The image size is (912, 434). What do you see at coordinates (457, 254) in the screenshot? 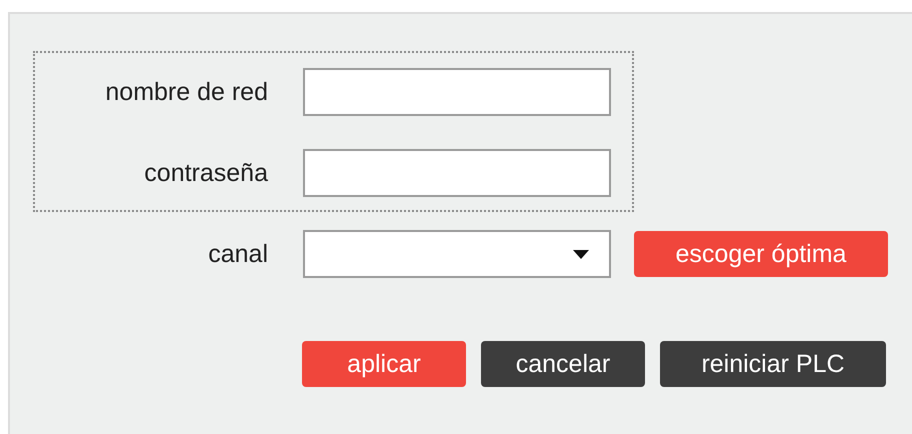
I see `channel-dropdown` at bounding box center [457, 254].